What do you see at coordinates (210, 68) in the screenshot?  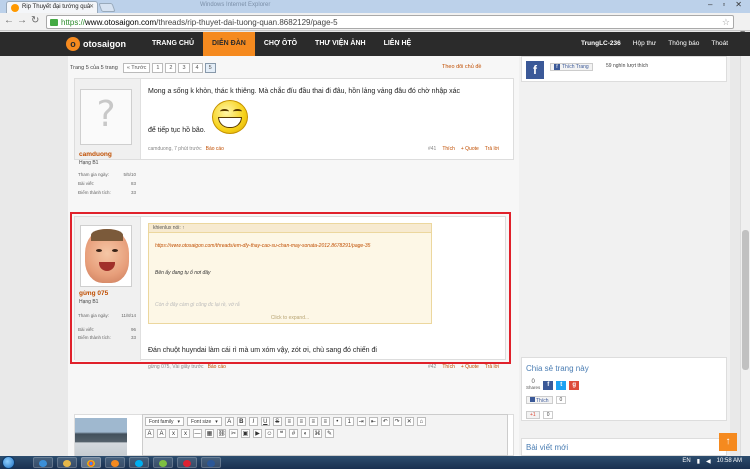 I see `pagination-page-5: 5` at bounding box center [210, 68].